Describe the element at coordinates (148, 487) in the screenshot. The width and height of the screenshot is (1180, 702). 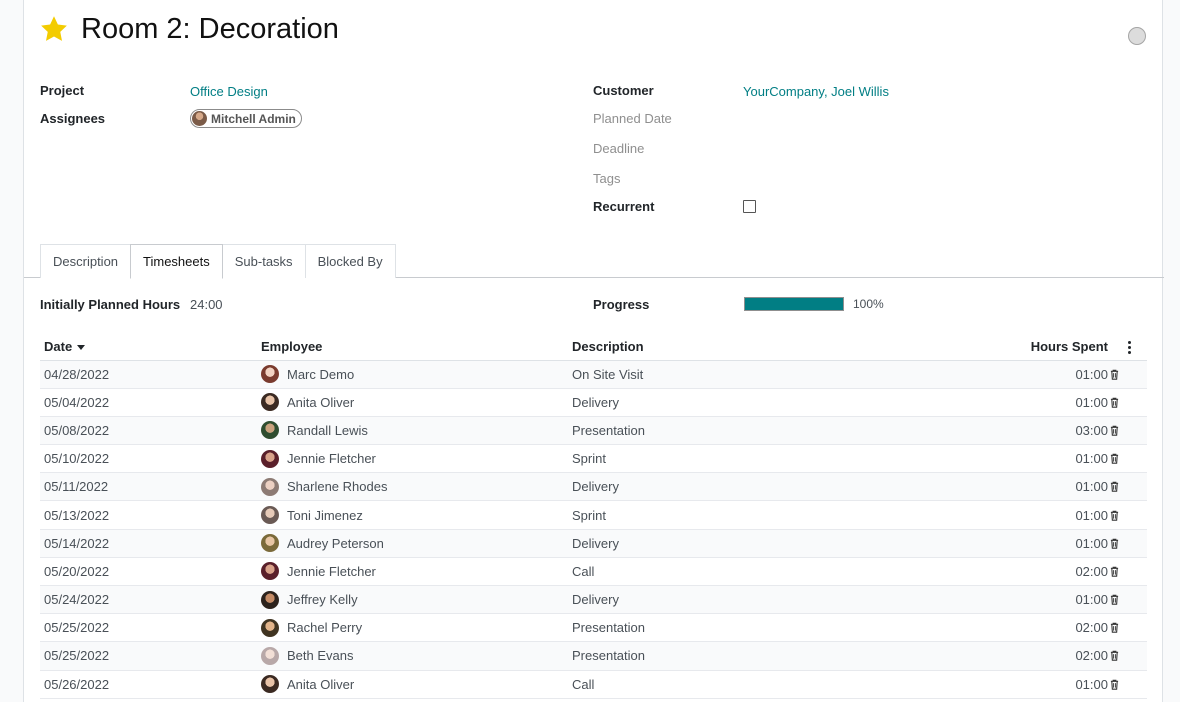
I see `row-date: 05/11/2022` at that location.